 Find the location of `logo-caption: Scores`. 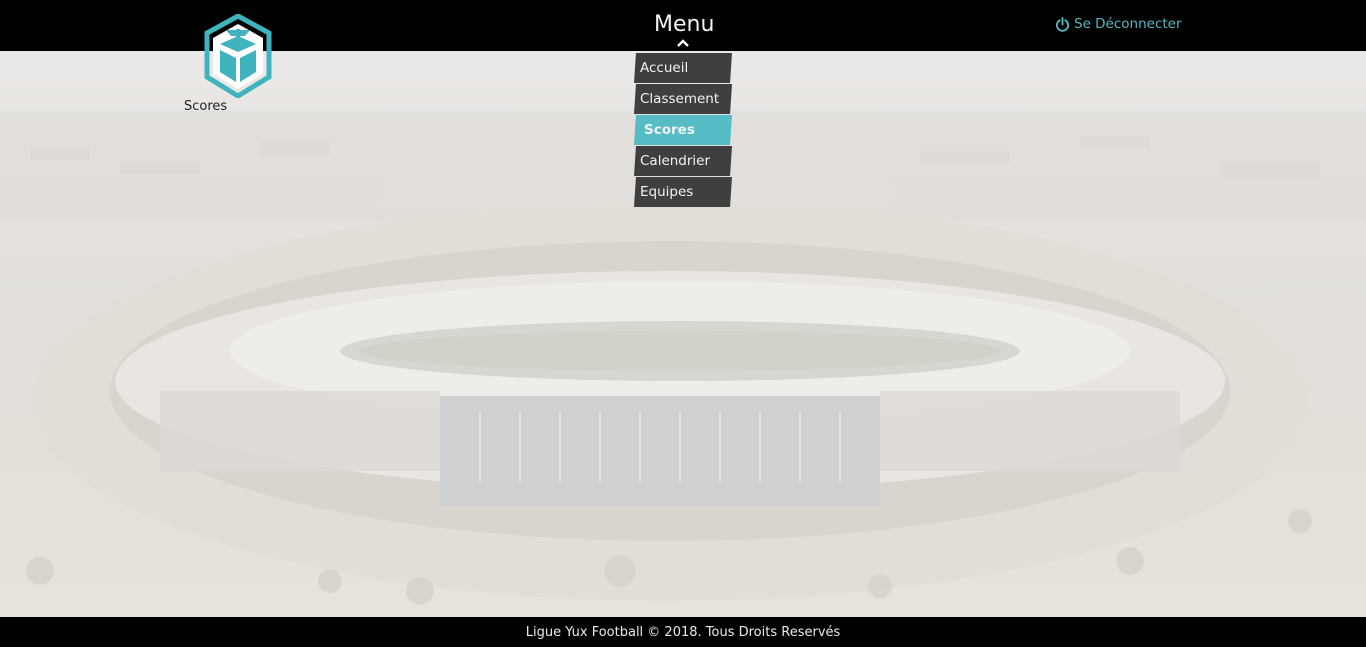

logo-caption: Scores is located at coordinates (206, 106).